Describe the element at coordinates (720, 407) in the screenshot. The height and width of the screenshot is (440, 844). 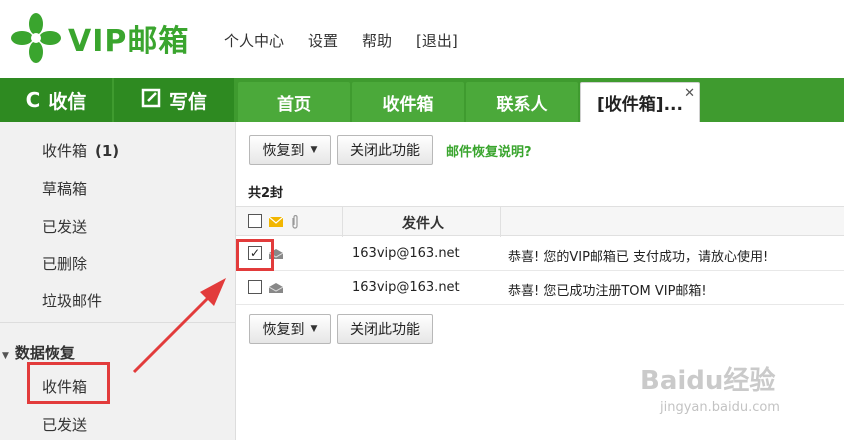
I see `watermark-url: jingyan.baidu.com` at that location.